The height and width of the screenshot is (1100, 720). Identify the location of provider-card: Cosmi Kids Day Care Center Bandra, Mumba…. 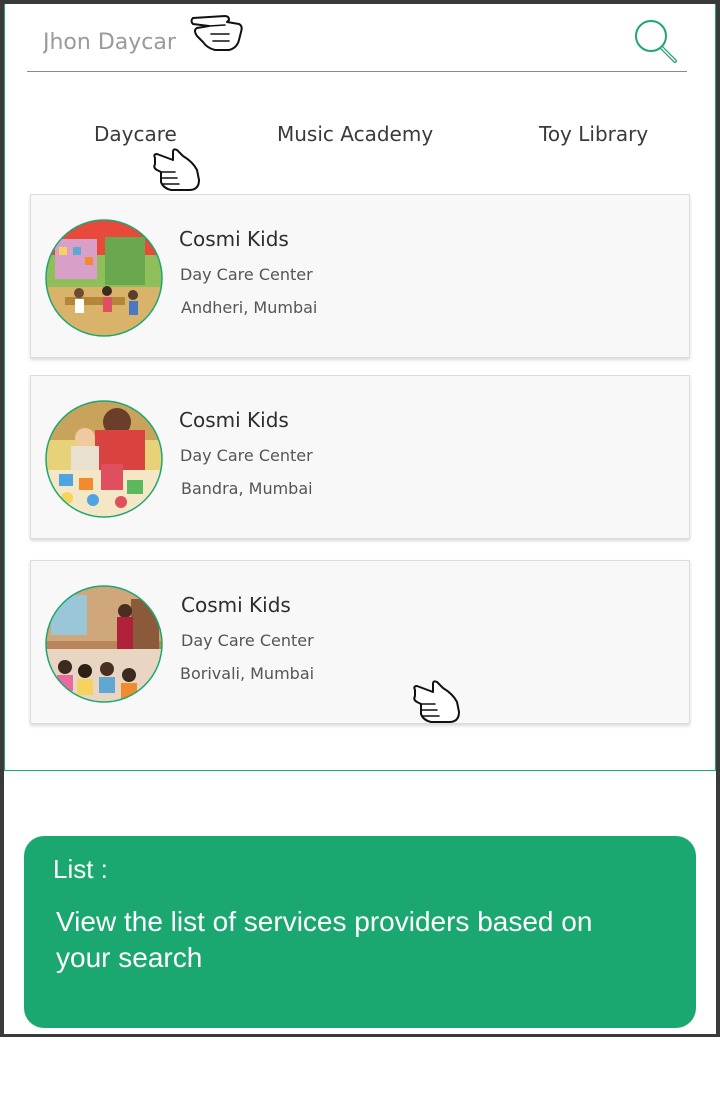
(360, 457).